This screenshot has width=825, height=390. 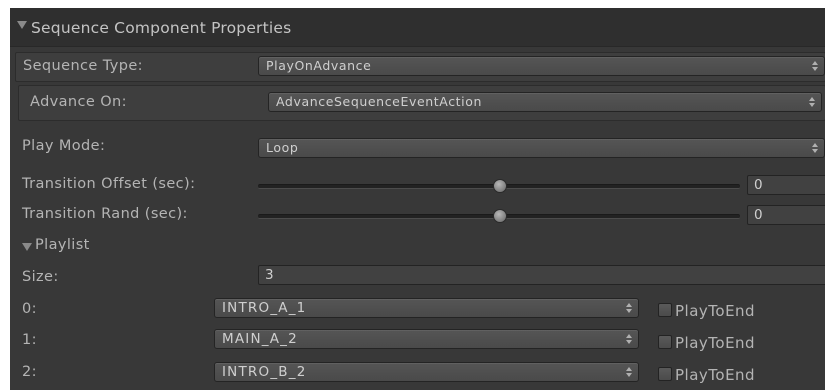 What do you see at coordinates (379, 101) in the screenshot?
I see `advance-on-value: AdvanceSequenceEventAction` at bounding box center [379, 101].